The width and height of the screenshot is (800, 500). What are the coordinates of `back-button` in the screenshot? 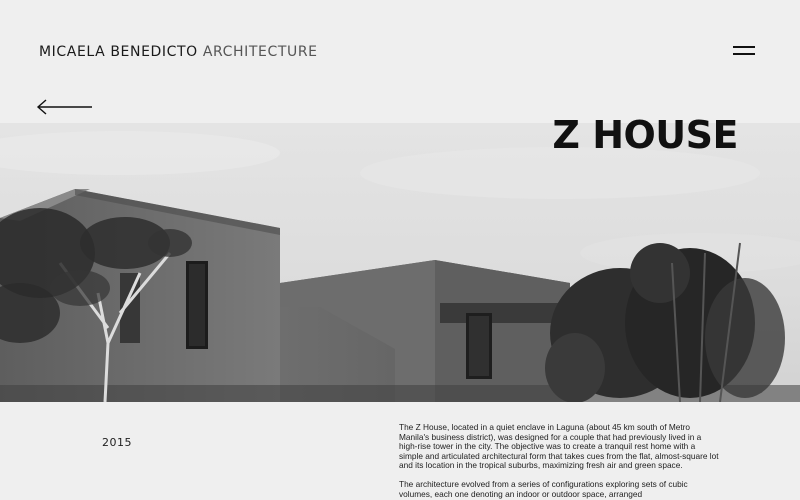 It's located at (65, 107).